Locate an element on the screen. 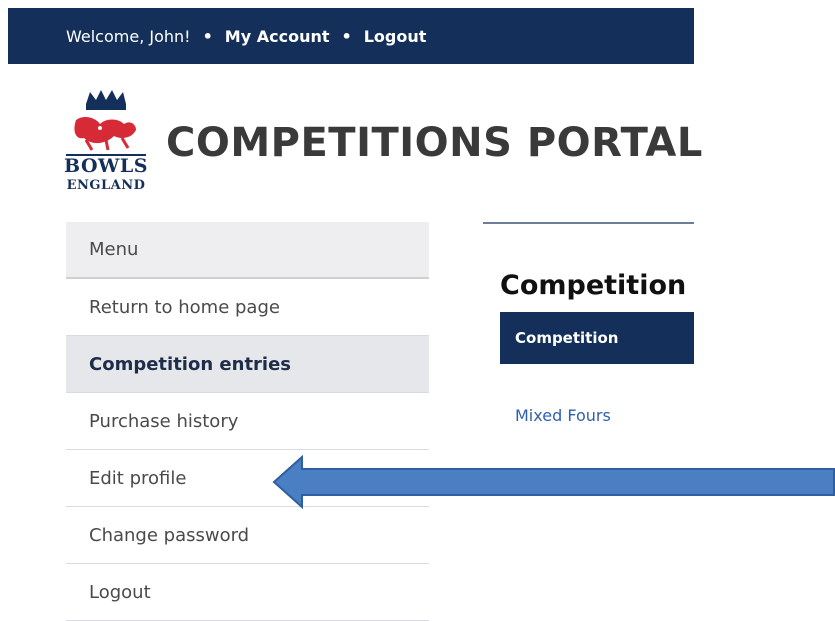 This screenshot has width=835, height=621. page-title: COMPETITIONS PORTAL is located at coordinates (434, 143).